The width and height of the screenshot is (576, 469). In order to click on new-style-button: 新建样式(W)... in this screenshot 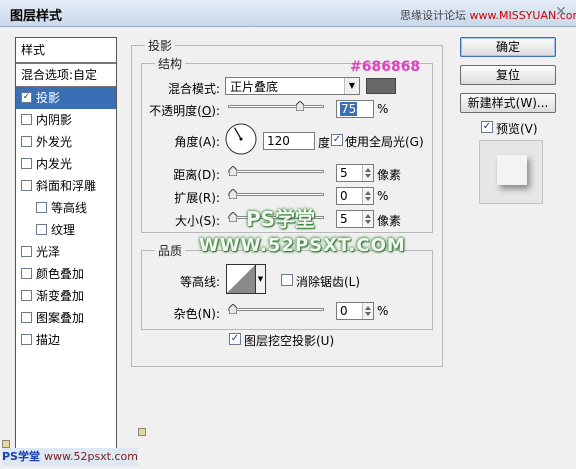, I will do `click(508, 103)`.